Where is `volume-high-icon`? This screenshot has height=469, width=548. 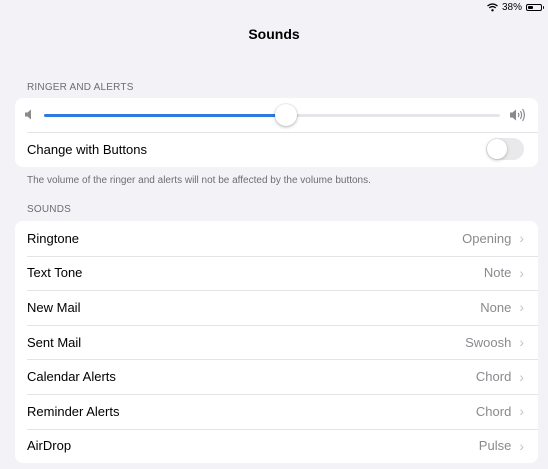 volume-high-icon is located at coordinates (517, 115).